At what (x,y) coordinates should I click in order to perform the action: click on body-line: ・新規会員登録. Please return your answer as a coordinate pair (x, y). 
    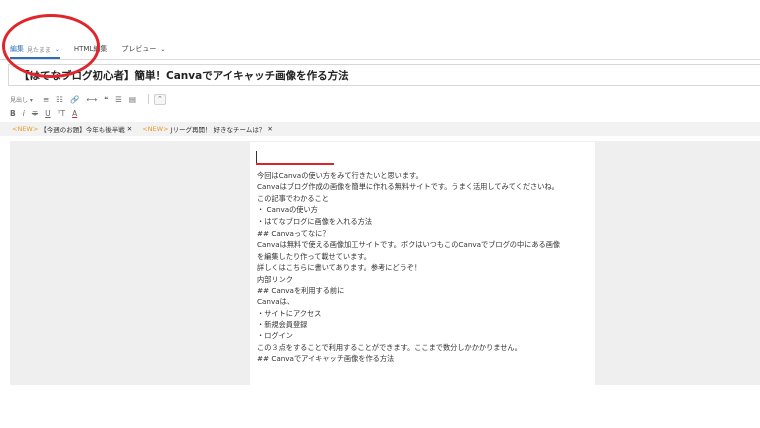
    Looking at the image, I should click on (282, 325).